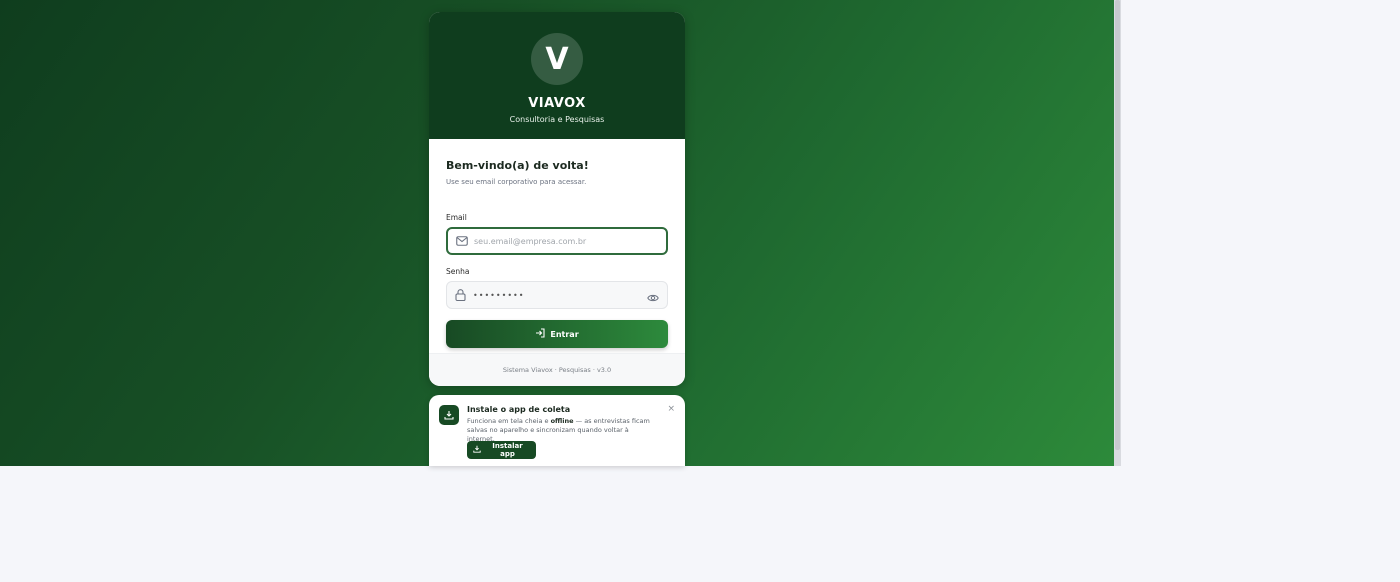 Image resolution: width=1400 pixels, height=582 pixels. What do you see at coordinates (540, 334) in the screenshot?
I see `login-icon` at bounding box center [540, 334].